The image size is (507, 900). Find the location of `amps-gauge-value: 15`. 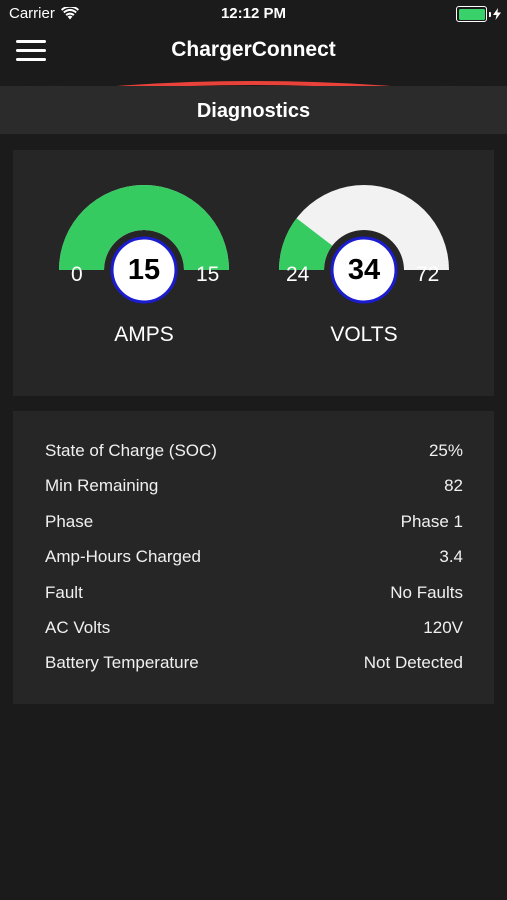

amps-gauge-value: 15 is located at coordinates (144, 270).